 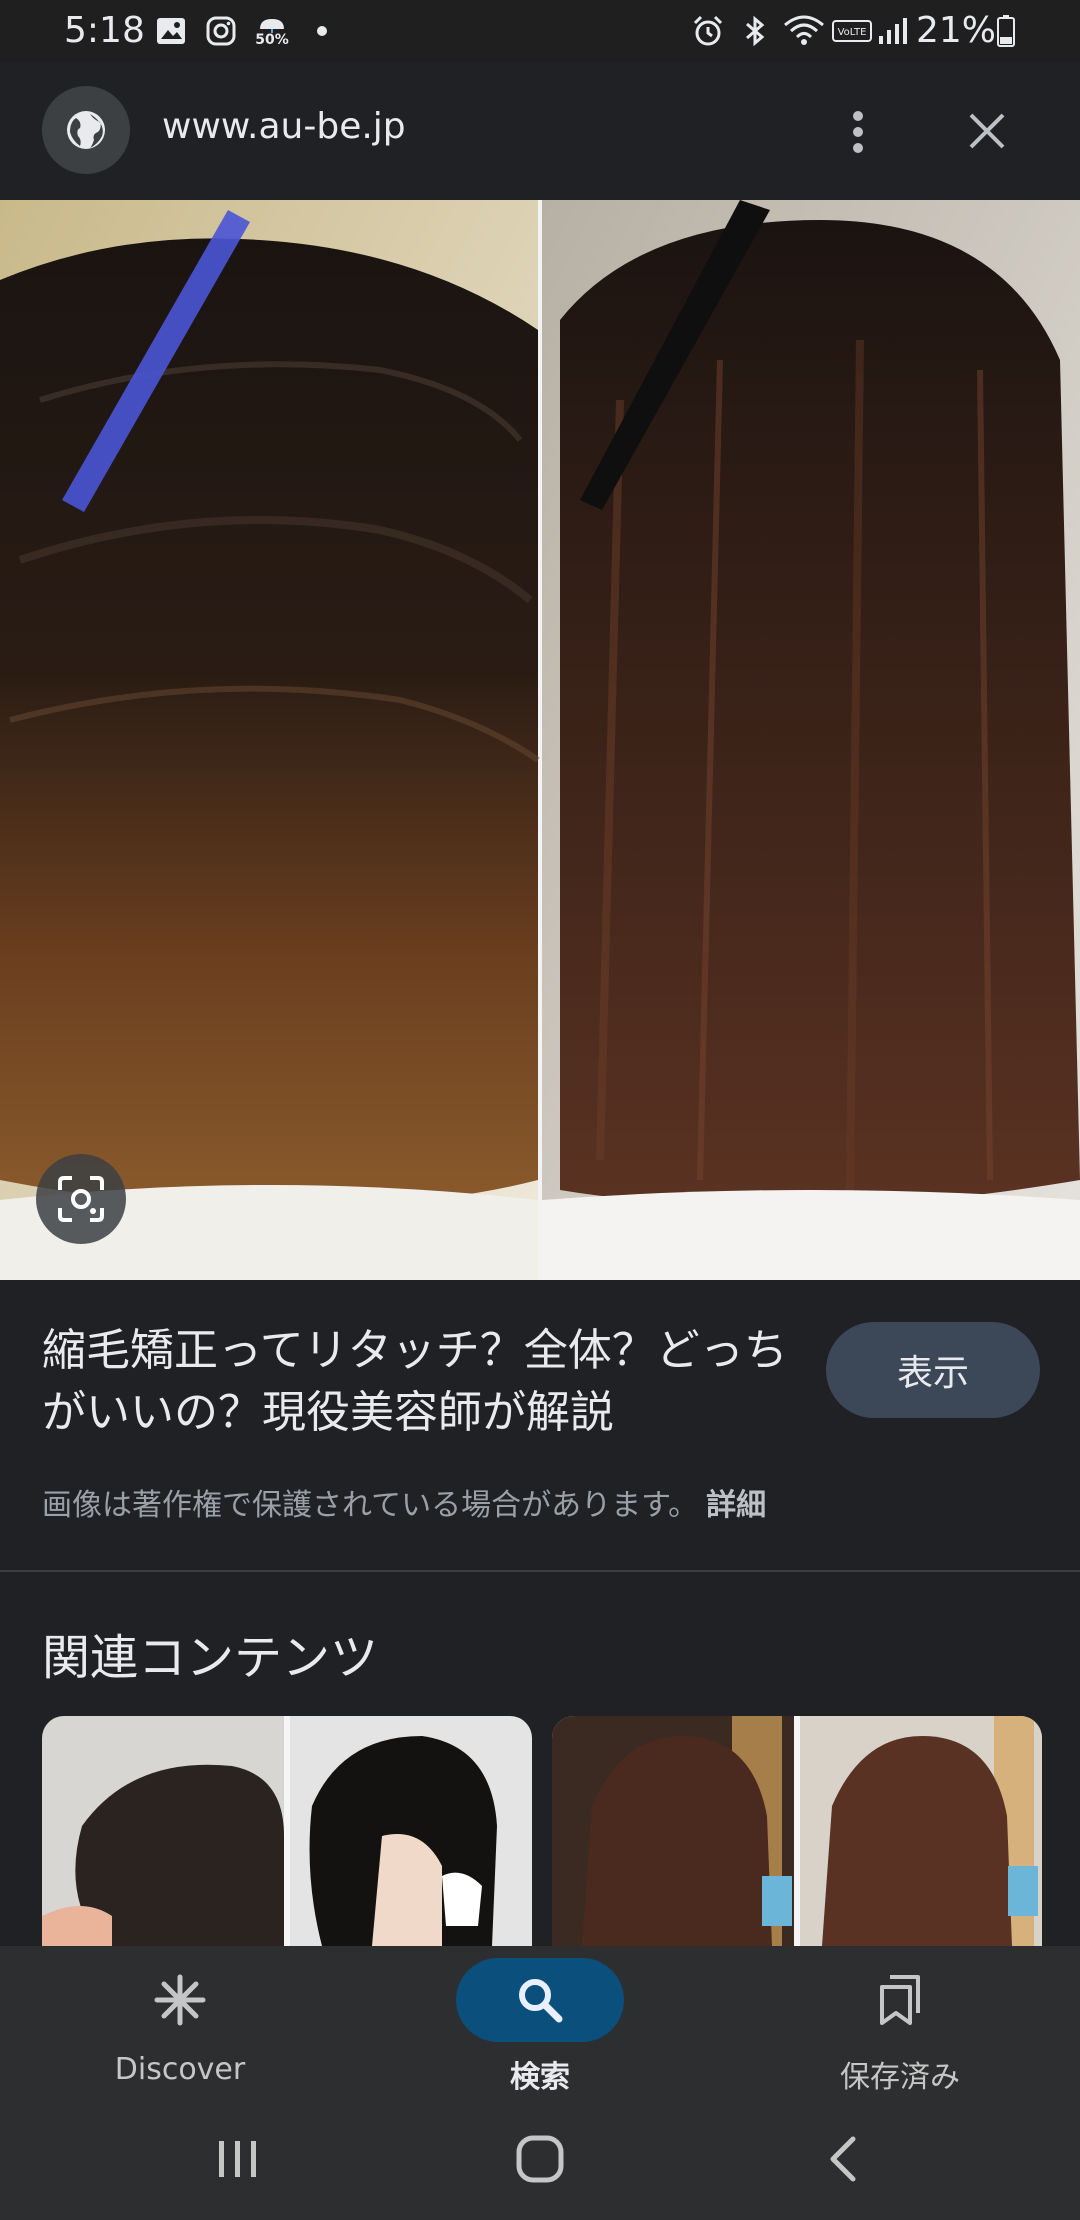 What do you see at coordinates (370, 1505) in the screenshot?
I see `copyright-text: 画像は著作権で保護されている場合があります。` at bounding box center [370, 1505].